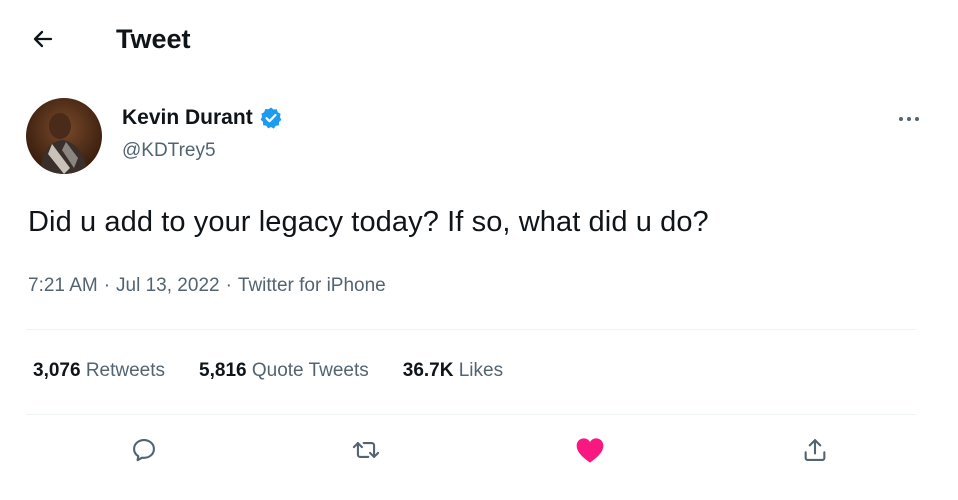 The height and width of the screenshot is (500, 958). I want to click on tweet-time: 7:21 AM, so click(63, 285).